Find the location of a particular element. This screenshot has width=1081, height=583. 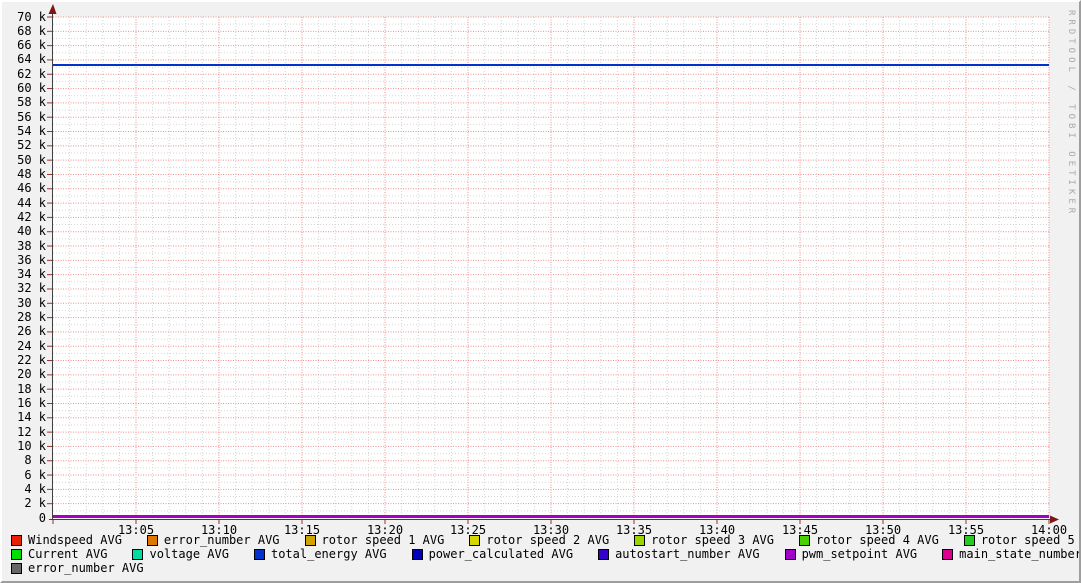

y-tick-label: 68 k is located at coordinates (31, 30).